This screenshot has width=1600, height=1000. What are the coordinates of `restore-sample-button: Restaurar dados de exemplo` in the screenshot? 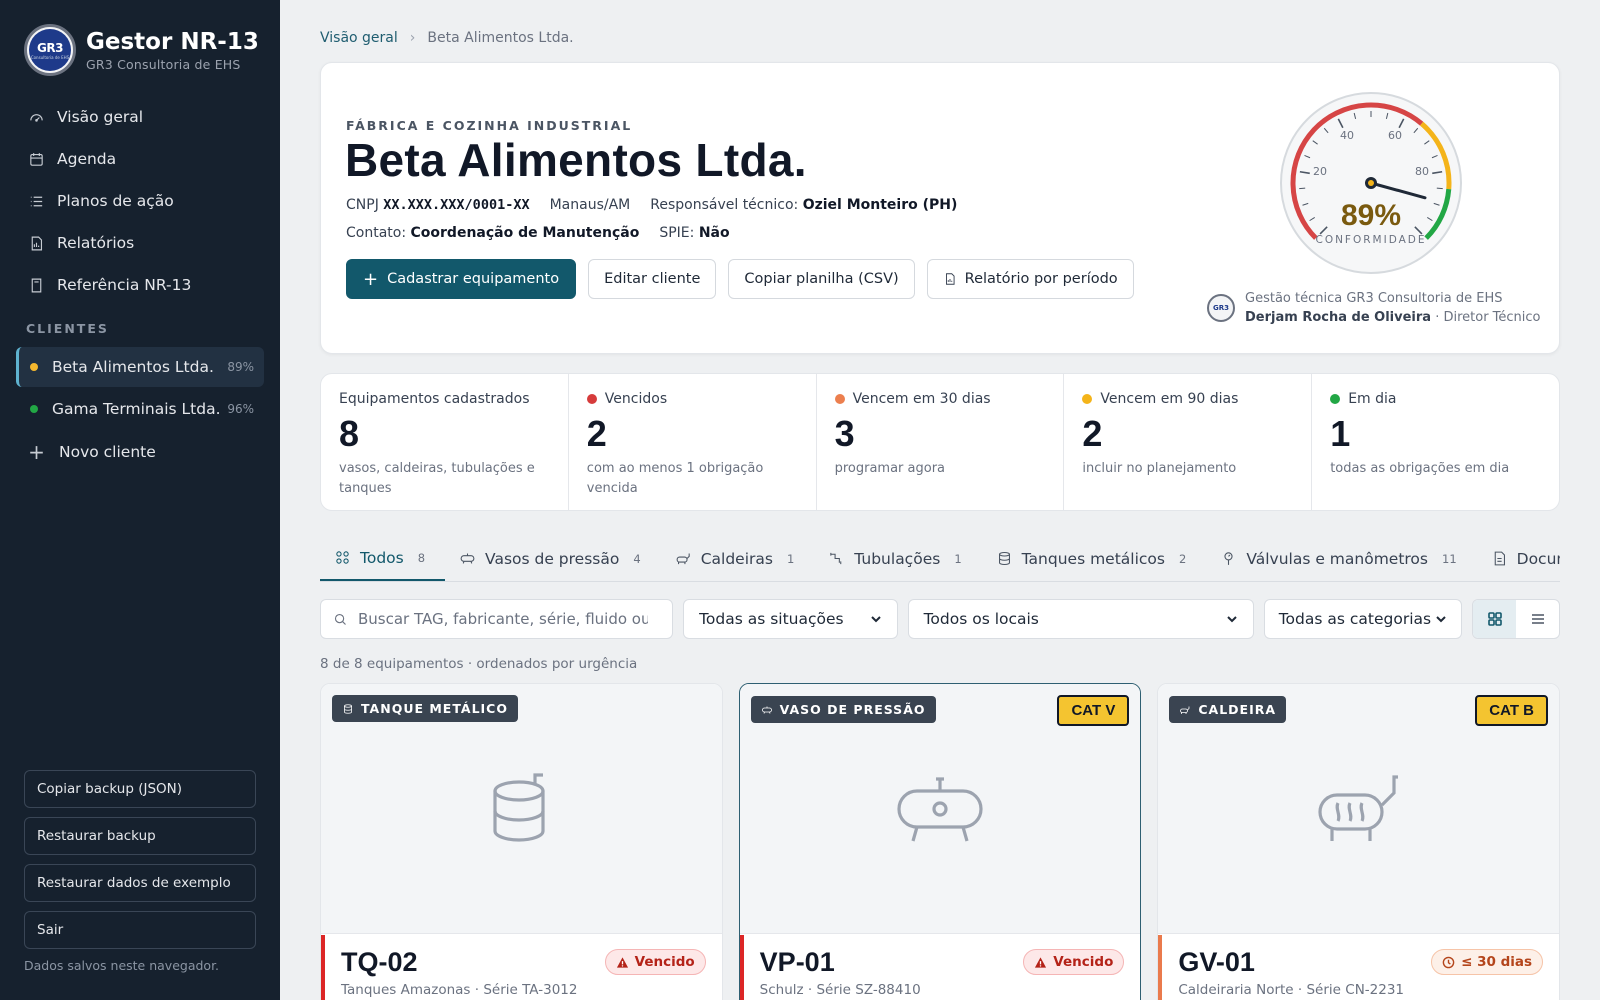 It's located at (140, 883).